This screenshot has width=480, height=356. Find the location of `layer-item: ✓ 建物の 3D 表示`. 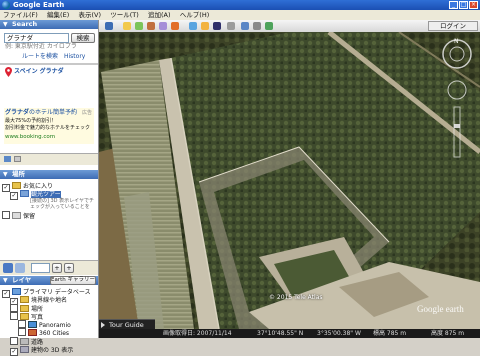

layer-item: ✓ 建物の 3D 表示 is located at coordinates (41, 351).